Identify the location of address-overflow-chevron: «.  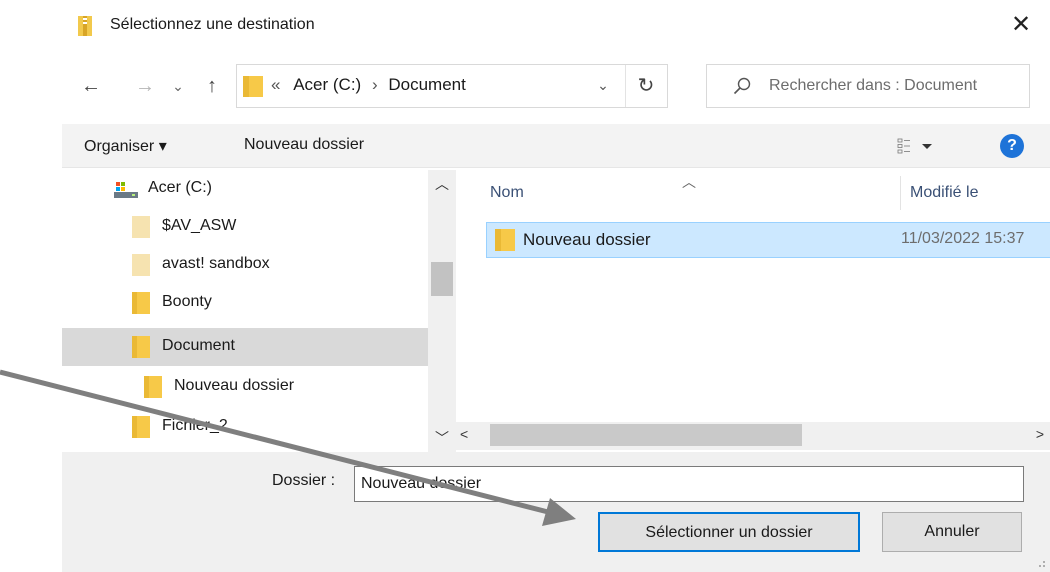
(275, 84).